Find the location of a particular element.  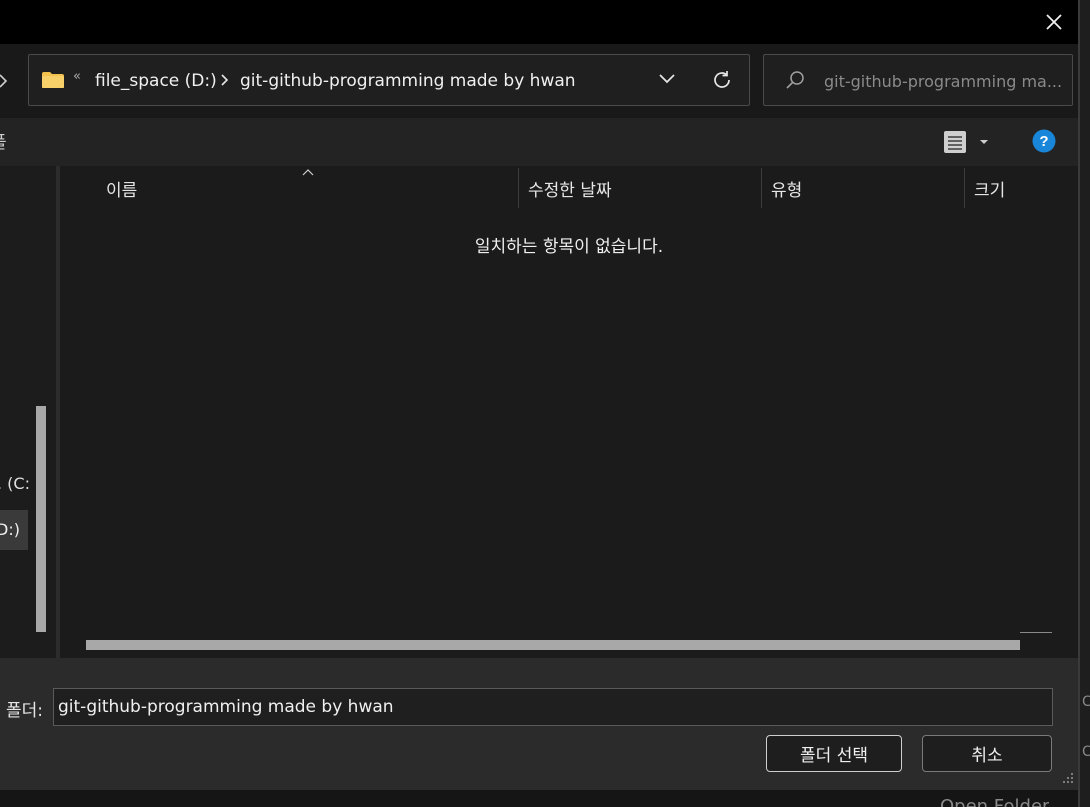

background-window: Open Folder is located at coordinates (539, 798).